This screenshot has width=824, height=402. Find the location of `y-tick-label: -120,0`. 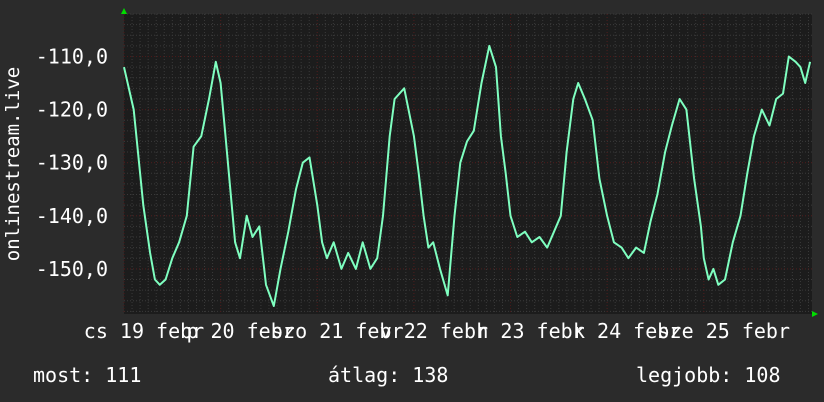

y-tick-label: -120,0 is located at coordinates (72, 110).